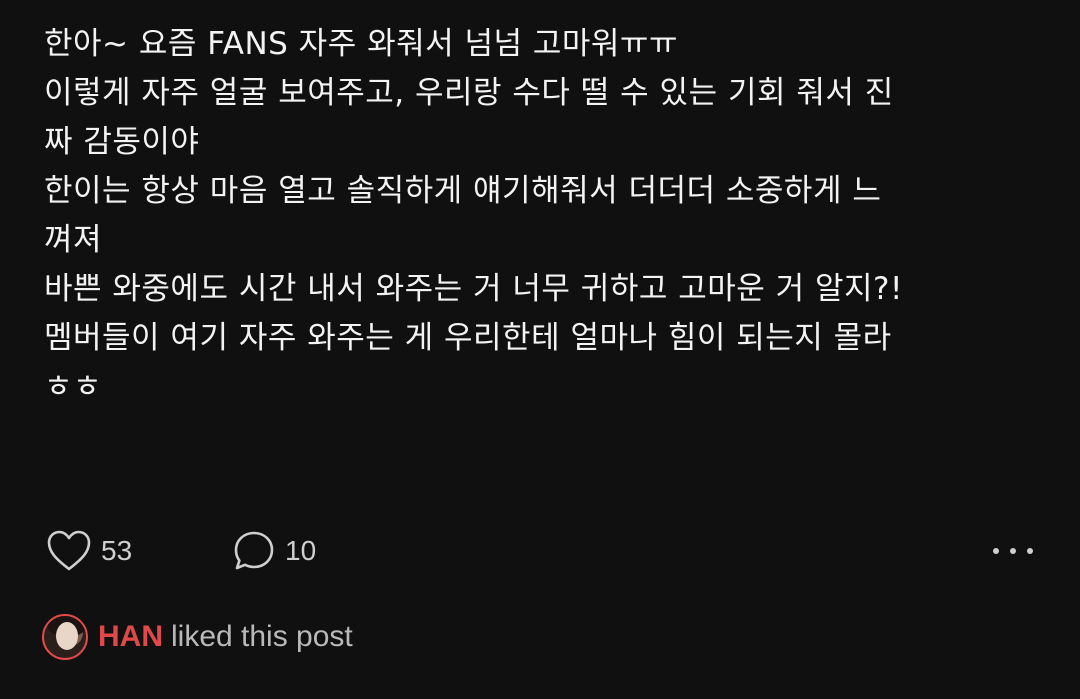 The width and height of the screenshot is (1080, 699). What do you see at coordinates (469, 93) in the screenshot?
I see `post-text-line: 이렇게 자주 얼굴 보여주고, 우리랑 수다 떨 수 있는 기회 줘서 진` at bounding box center [469, 93].